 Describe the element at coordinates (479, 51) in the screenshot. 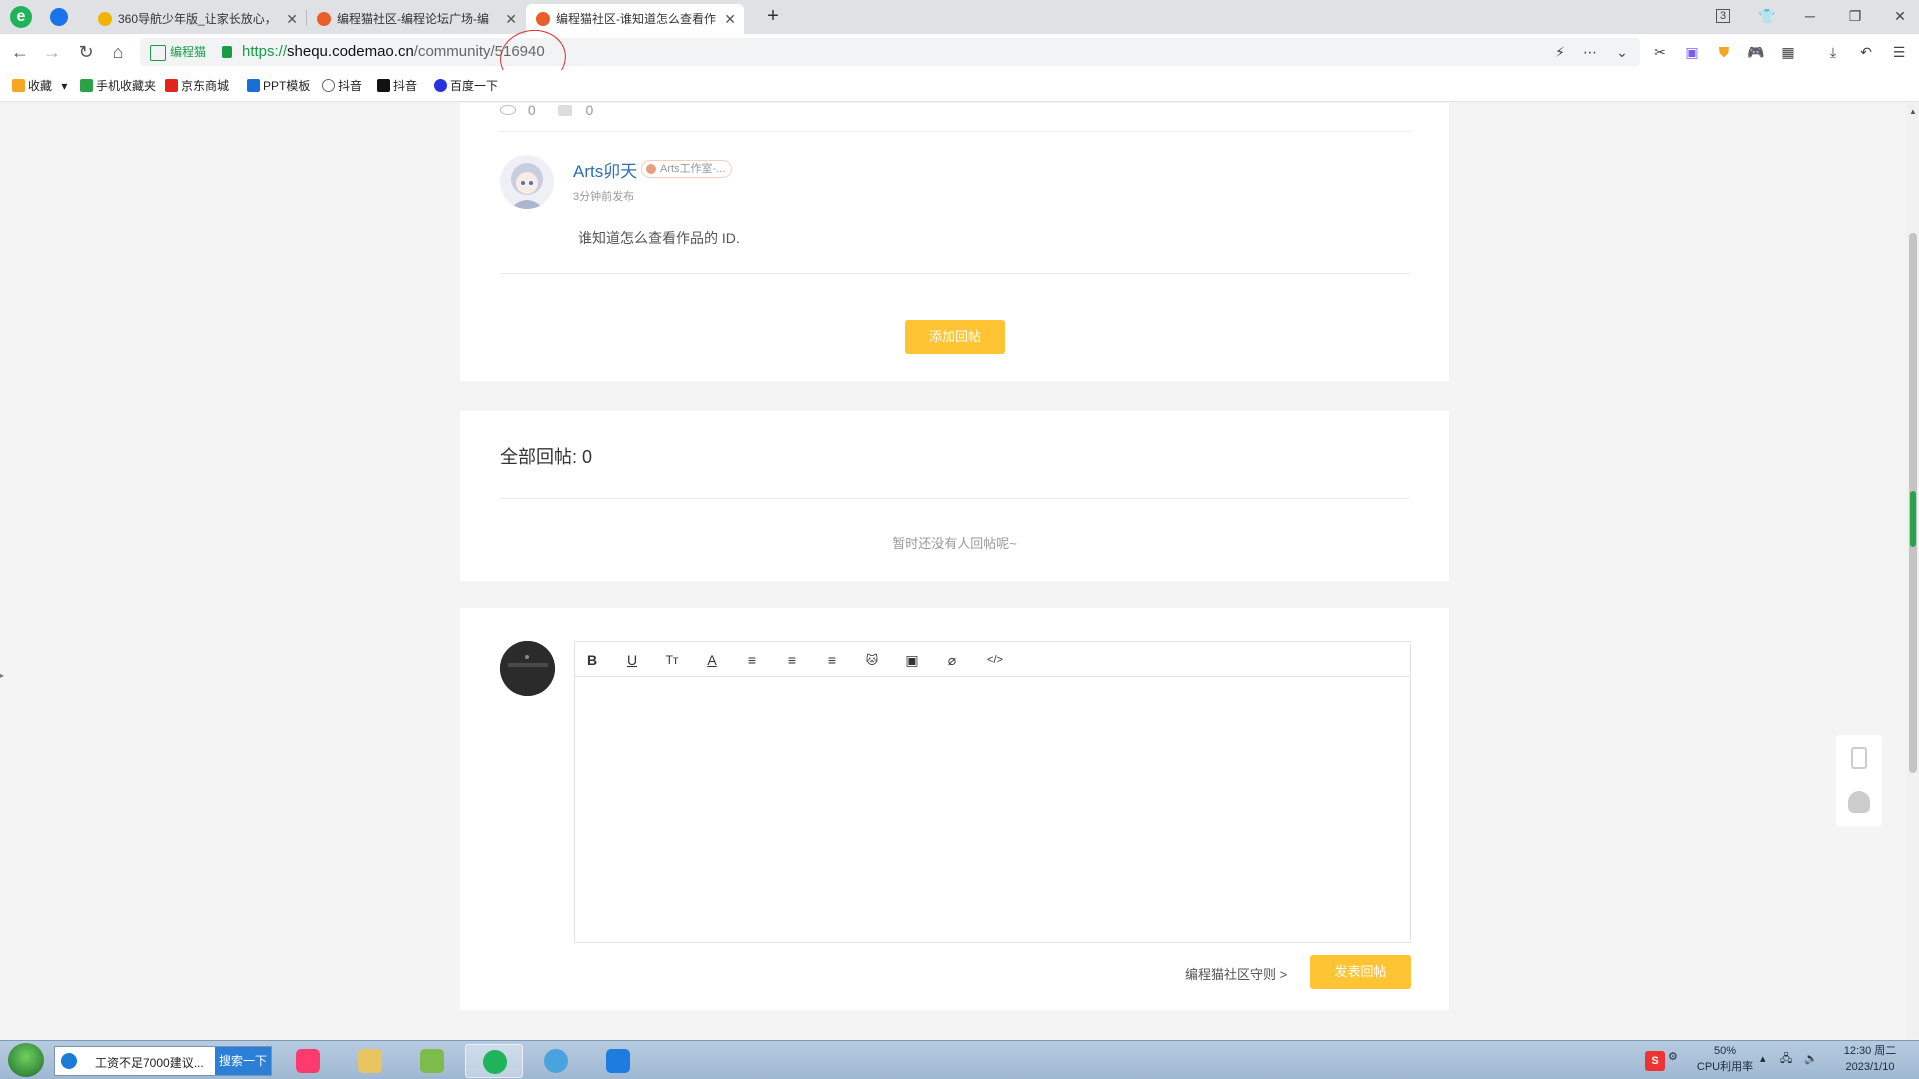

I see `url-path: /community/516940` at that location.